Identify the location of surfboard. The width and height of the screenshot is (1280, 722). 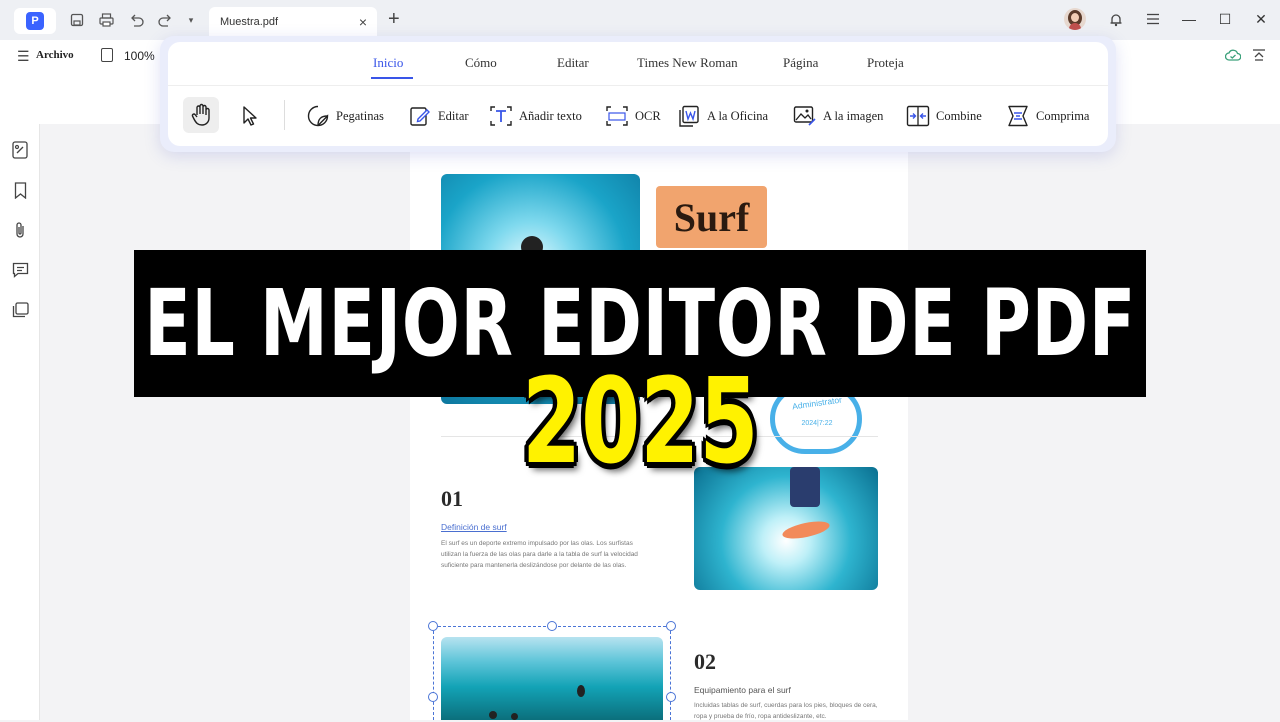
(806, 530).